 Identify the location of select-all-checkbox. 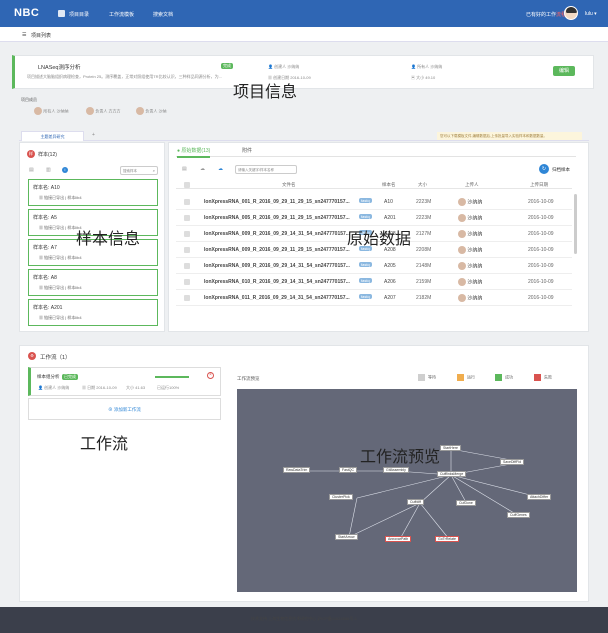
(187, 185).